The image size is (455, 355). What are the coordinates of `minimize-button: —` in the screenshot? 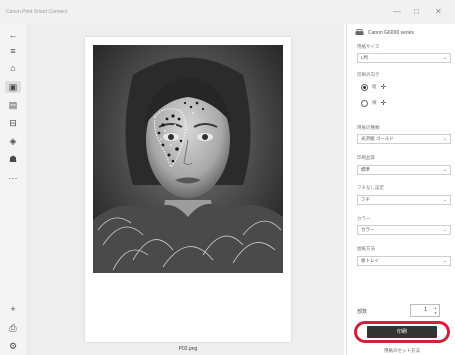 It's located at (397, 12).